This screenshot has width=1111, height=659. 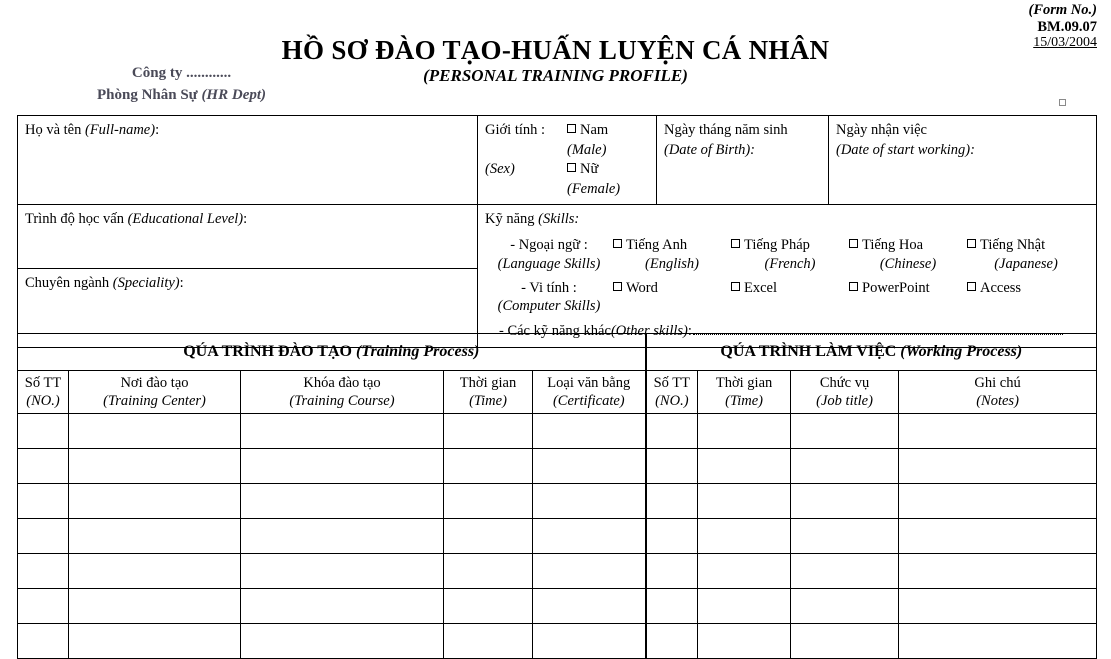 I want to click on sex-option-female: Nữ (Female), so click(x=608, y=179).